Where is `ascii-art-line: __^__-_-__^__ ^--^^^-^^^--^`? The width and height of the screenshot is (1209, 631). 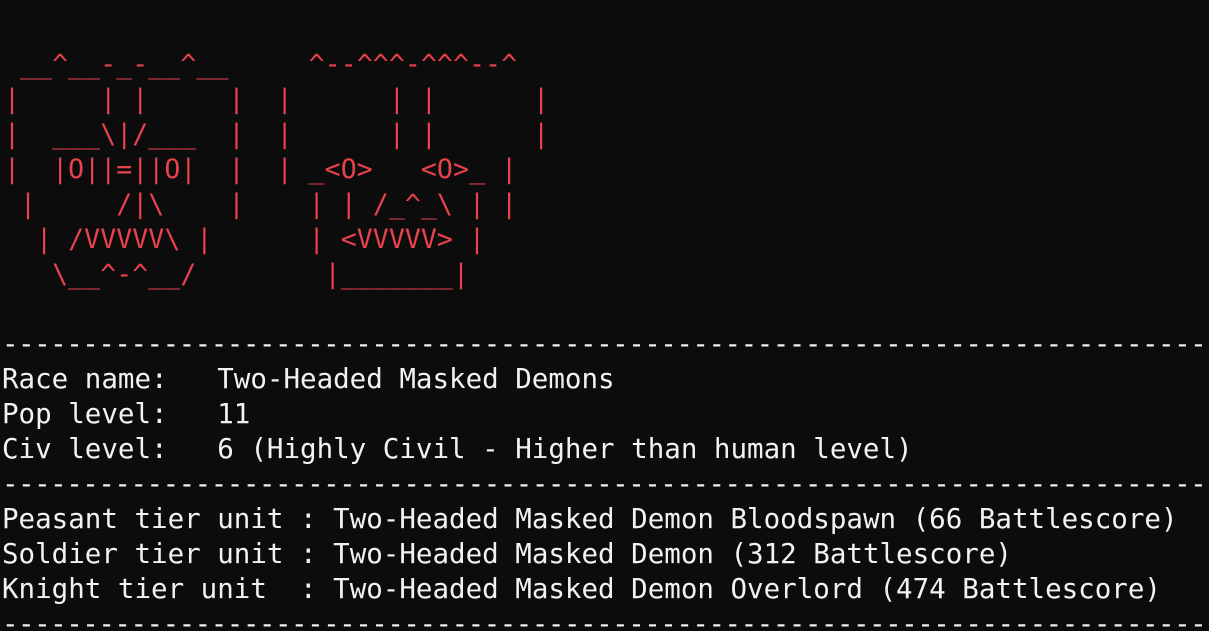
ascii-art-line: __^__-_-__^__ ^--^^^-^^^--^ is located at coordinates (261, 64).